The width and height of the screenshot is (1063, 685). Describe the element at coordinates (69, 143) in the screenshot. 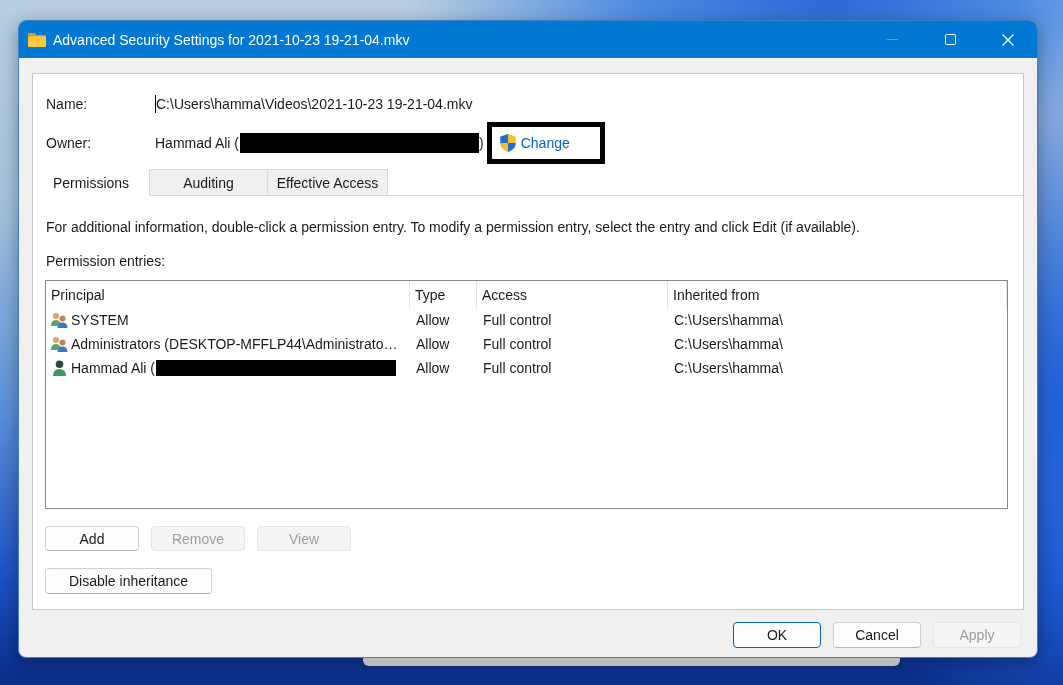

I see `owner-label: Owner:` at that location.